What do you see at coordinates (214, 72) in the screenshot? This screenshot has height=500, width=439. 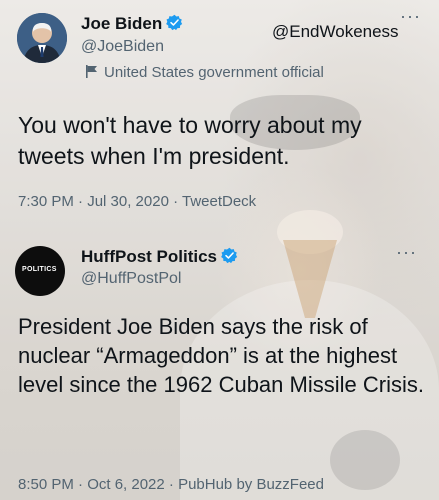 I see `government-label-text: United States government official` at bounding box center [214, 72].